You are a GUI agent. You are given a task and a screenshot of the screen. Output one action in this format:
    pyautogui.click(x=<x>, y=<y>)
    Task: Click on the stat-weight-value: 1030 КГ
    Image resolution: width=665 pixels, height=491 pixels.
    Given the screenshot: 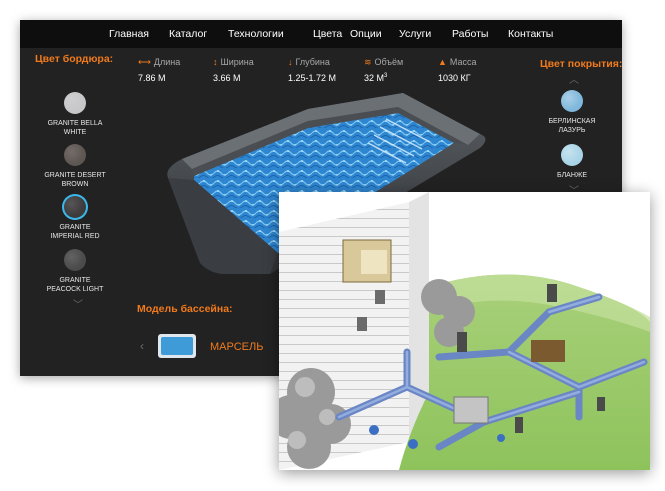 What is the action you would take?
    pyautogui.click(x=454, y=78)
    